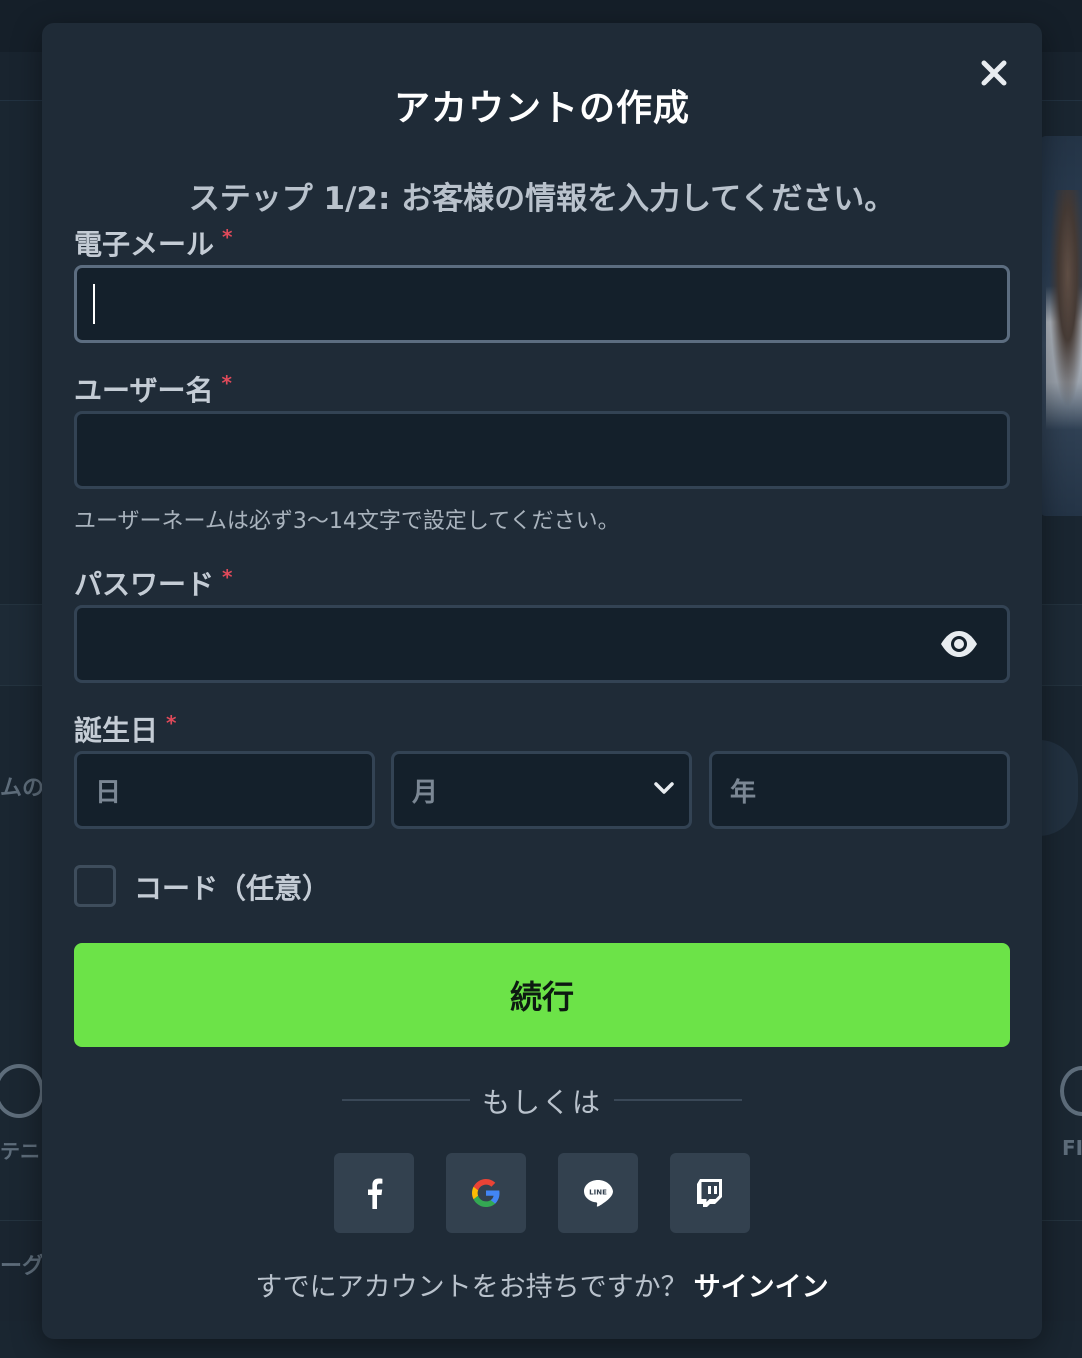 The height and width of the screenshot is (1358, 1082). I want to click on email-field, so click(542, 304).